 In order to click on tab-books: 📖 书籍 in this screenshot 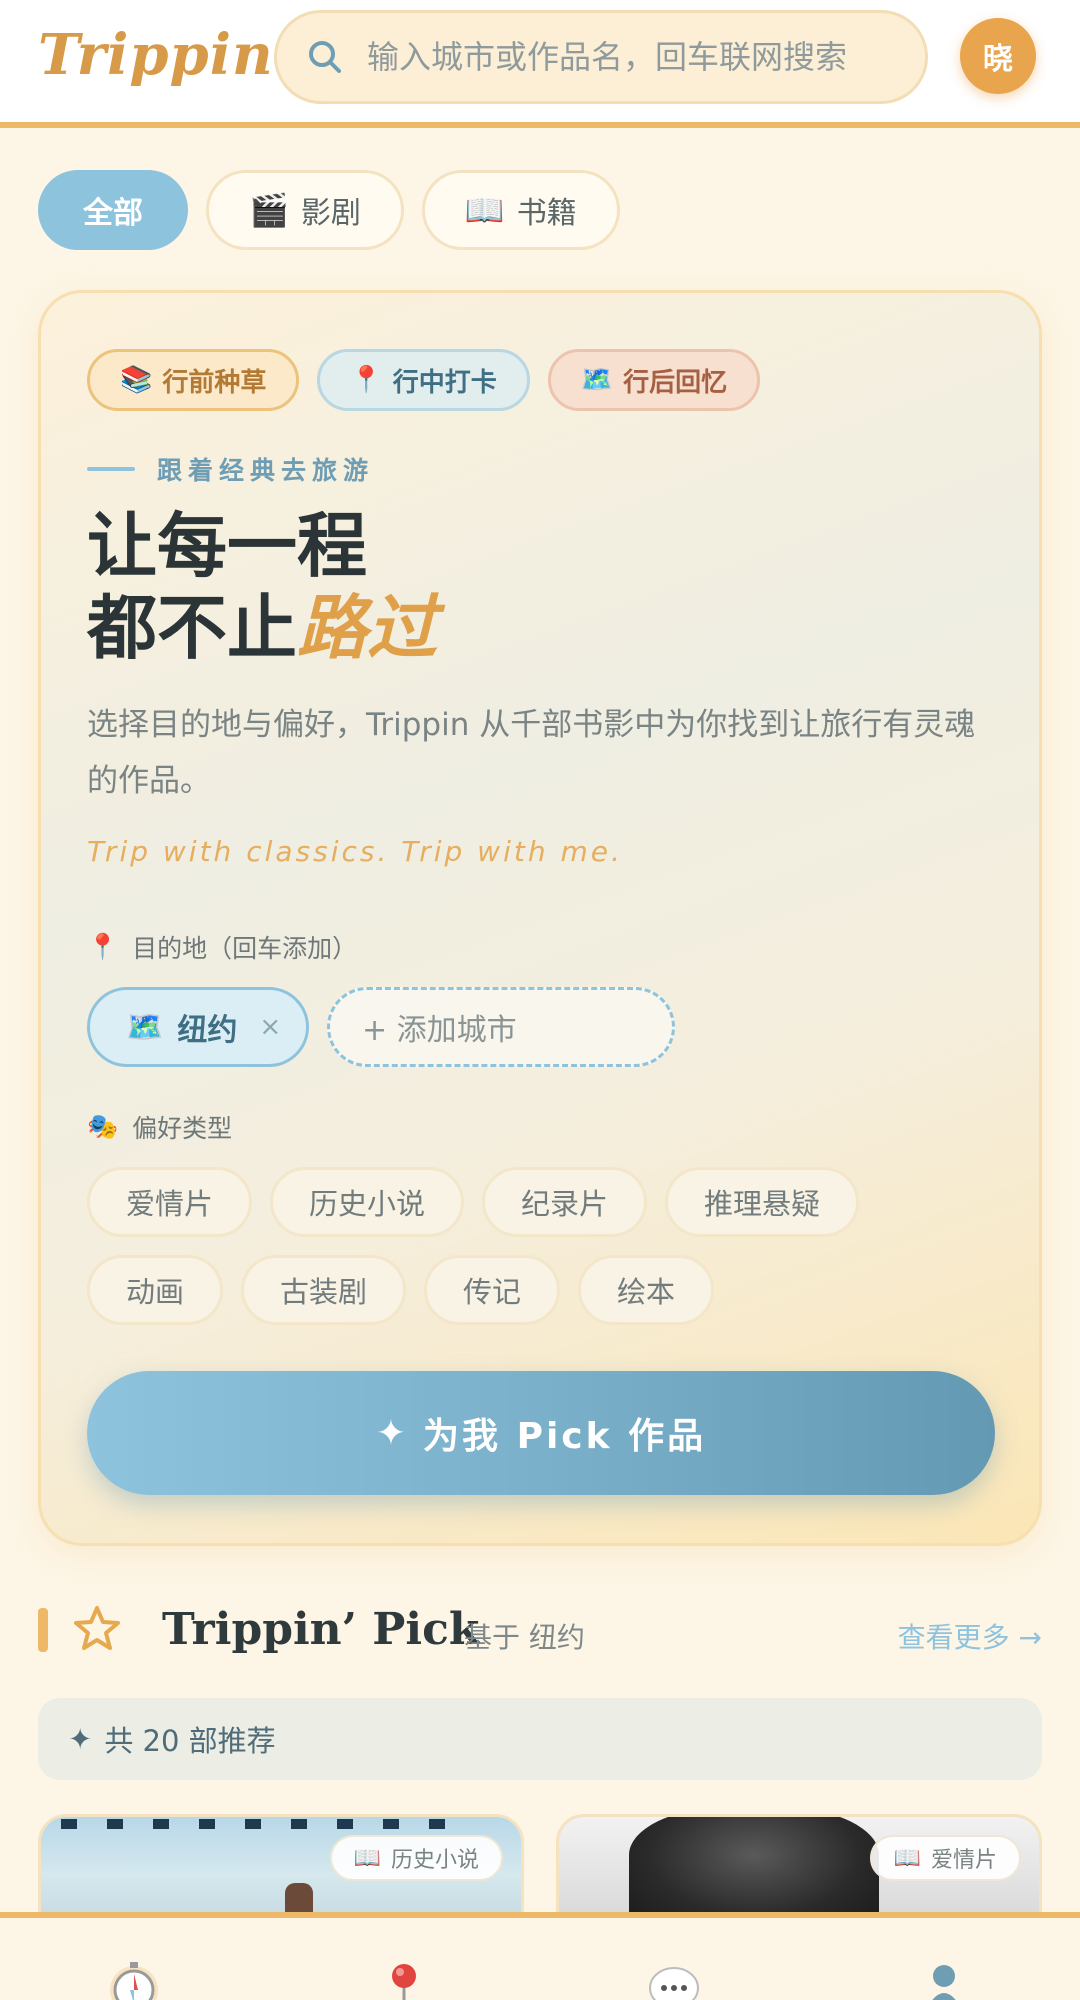, I will do `click(520, 210)`.